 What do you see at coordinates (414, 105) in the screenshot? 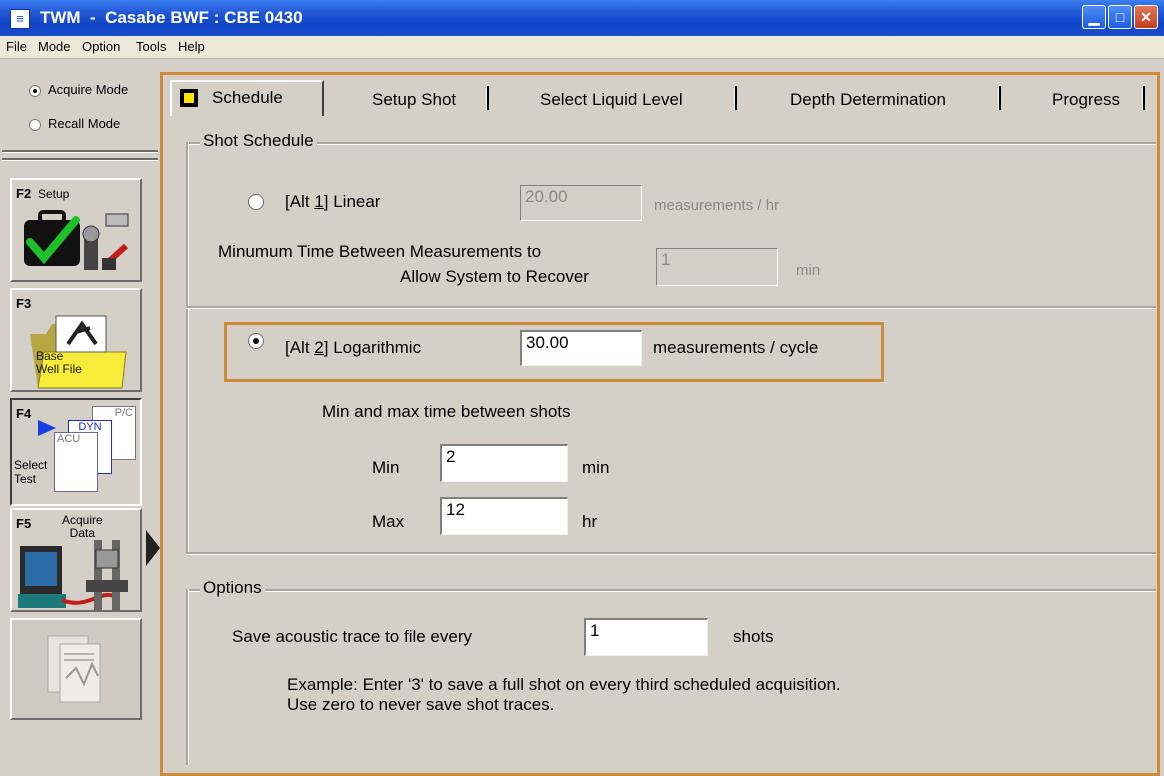
I see `tab-setup-shot: Setup Shot` at bounding box center [414, 105].